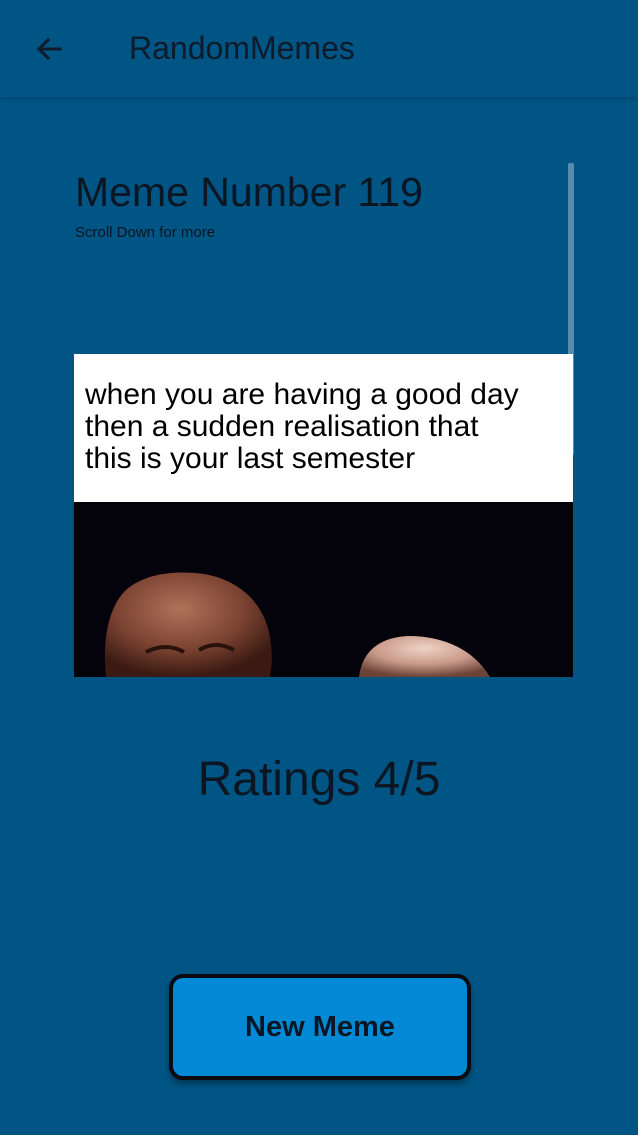 This screenshot has height=1135, width=638. I want to click on back-button, so click(49, 49).